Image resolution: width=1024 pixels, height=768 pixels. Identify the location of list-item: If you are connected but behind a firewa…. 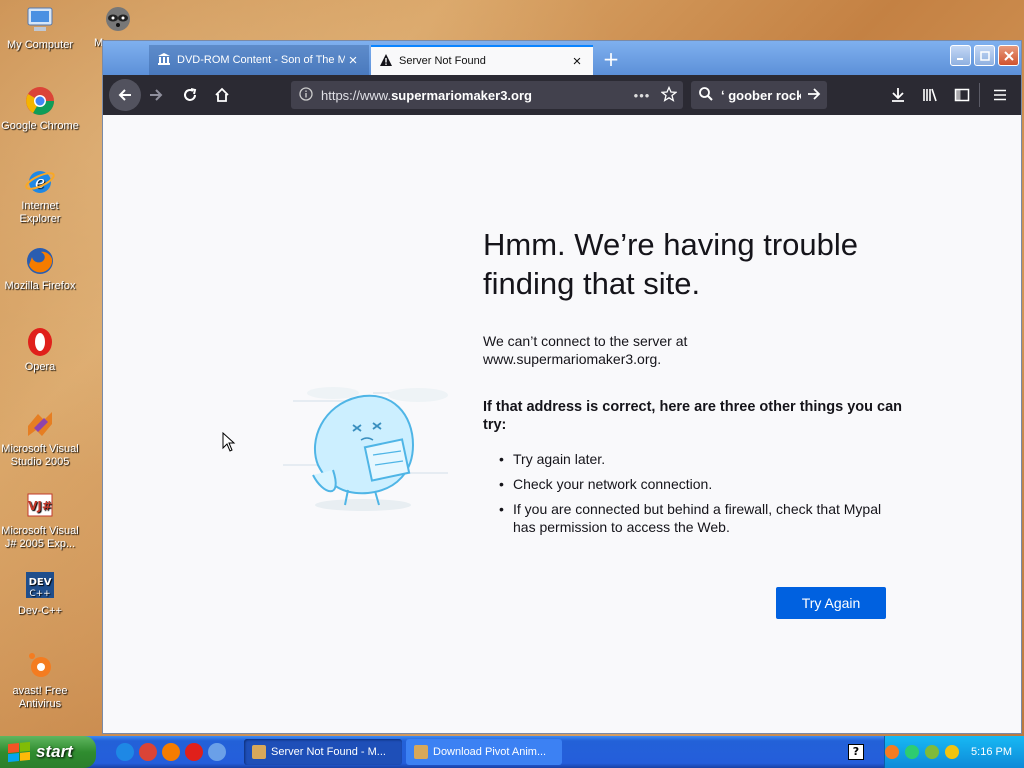
(699, 518).